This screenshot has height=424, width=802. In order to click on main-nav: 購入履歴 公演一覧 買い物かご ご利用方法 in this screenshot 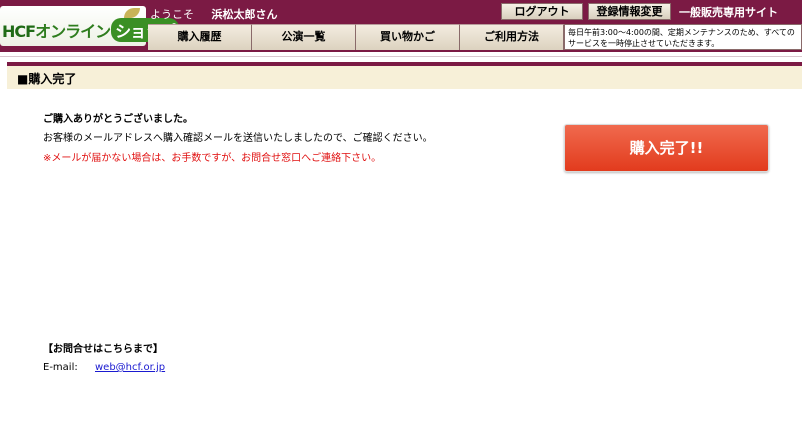, I will do `click(356, 37)`.